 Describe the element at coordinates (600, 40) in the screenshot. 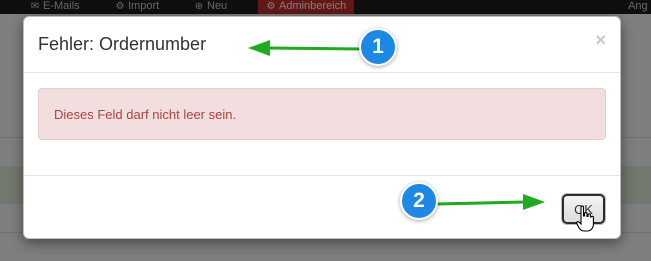

I see `close-button: ×` at that location.